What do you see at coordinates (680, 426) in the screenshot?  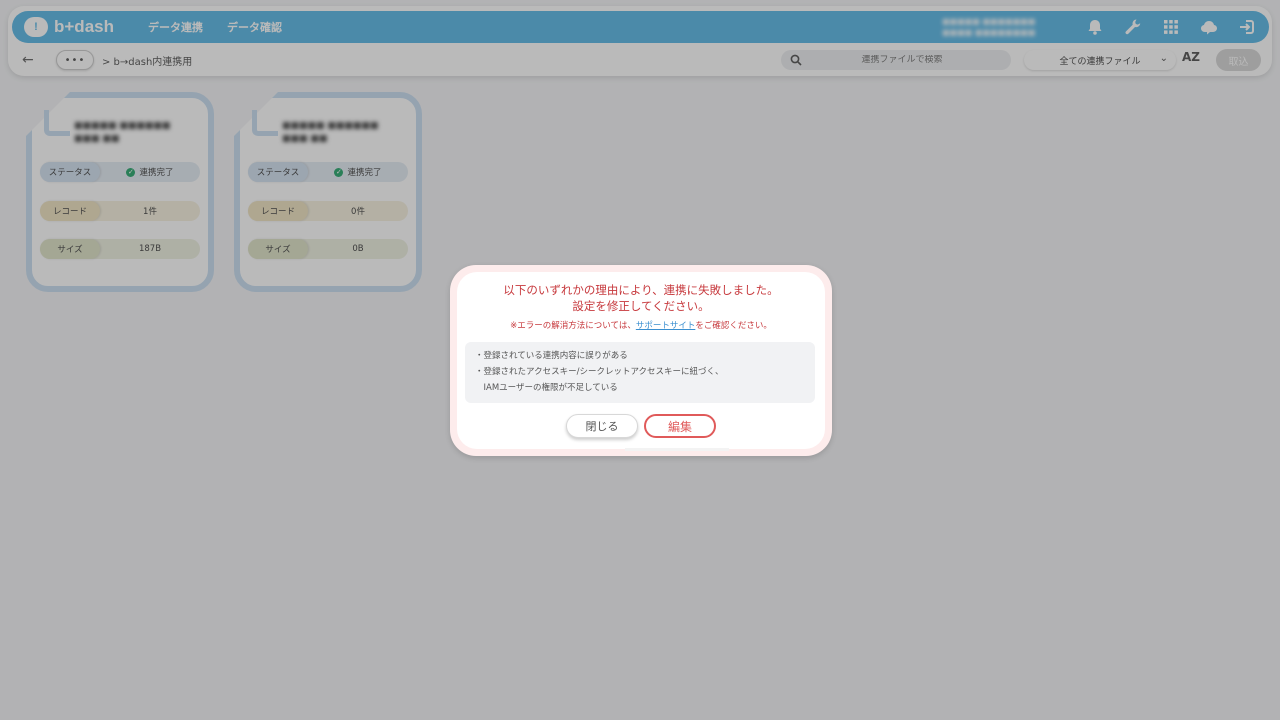 I see `edit-button: 編集` at bounding box center [680, 426].